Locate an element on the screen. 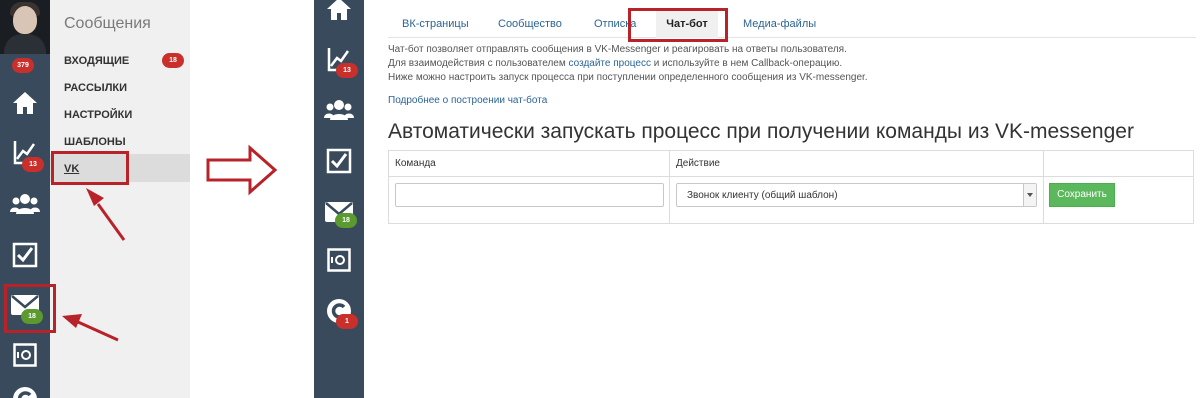  chatbot-more-link: Подробнее о построении чат-бота is located at coordinates (467, 100).